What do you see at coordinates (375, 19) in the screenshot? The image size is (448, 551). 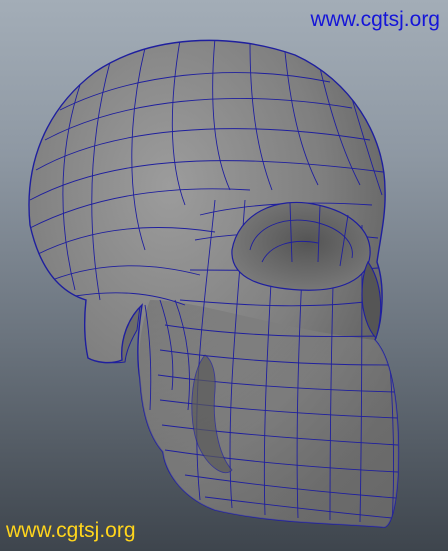 I see `watermark-top: www.cgtsj.org` at bounding box center [375, 19].